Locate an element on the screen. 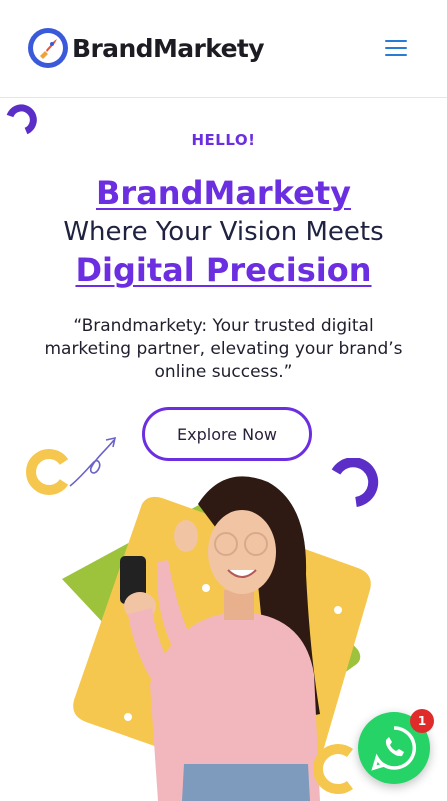 This screenshot has width=447, height=801. explore-now-button: Explore Now is located at coordinates (227, 434).